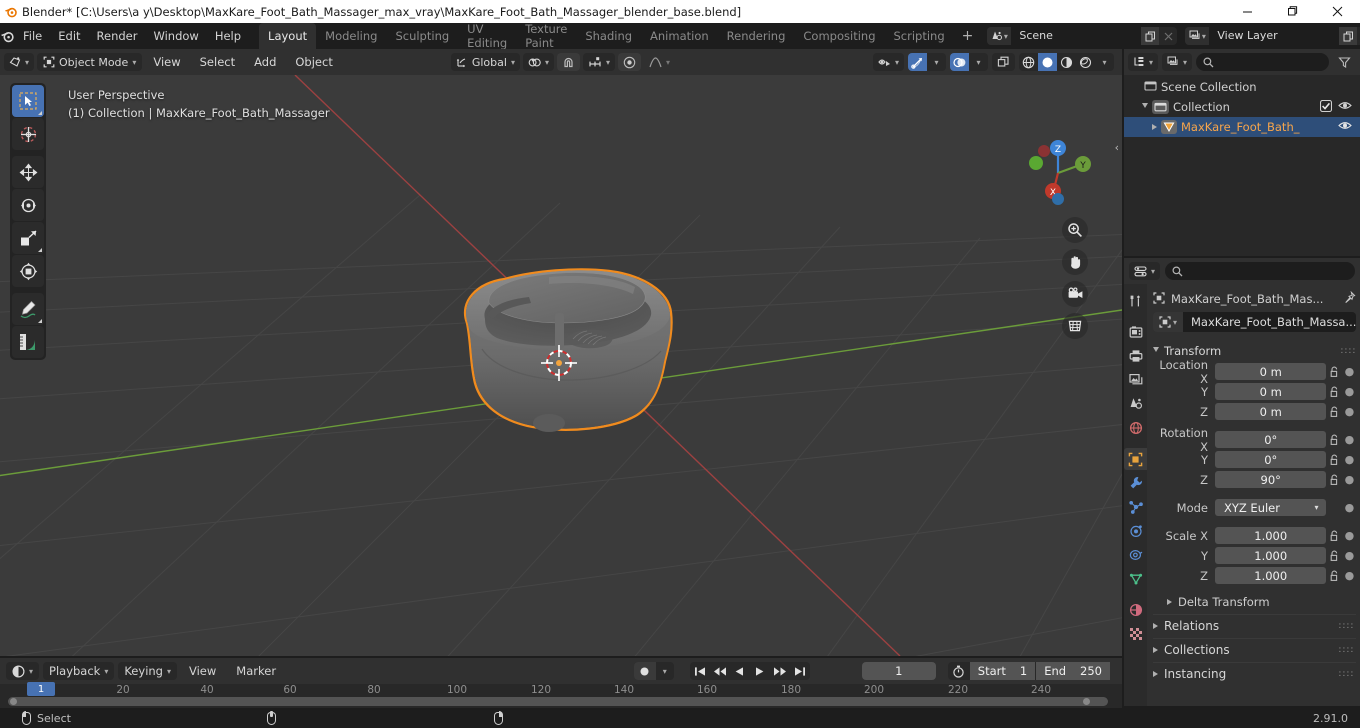  Describe the element at coordinates (780, 671) in the screenshot. I see `next-keyframe-icon` at that location.